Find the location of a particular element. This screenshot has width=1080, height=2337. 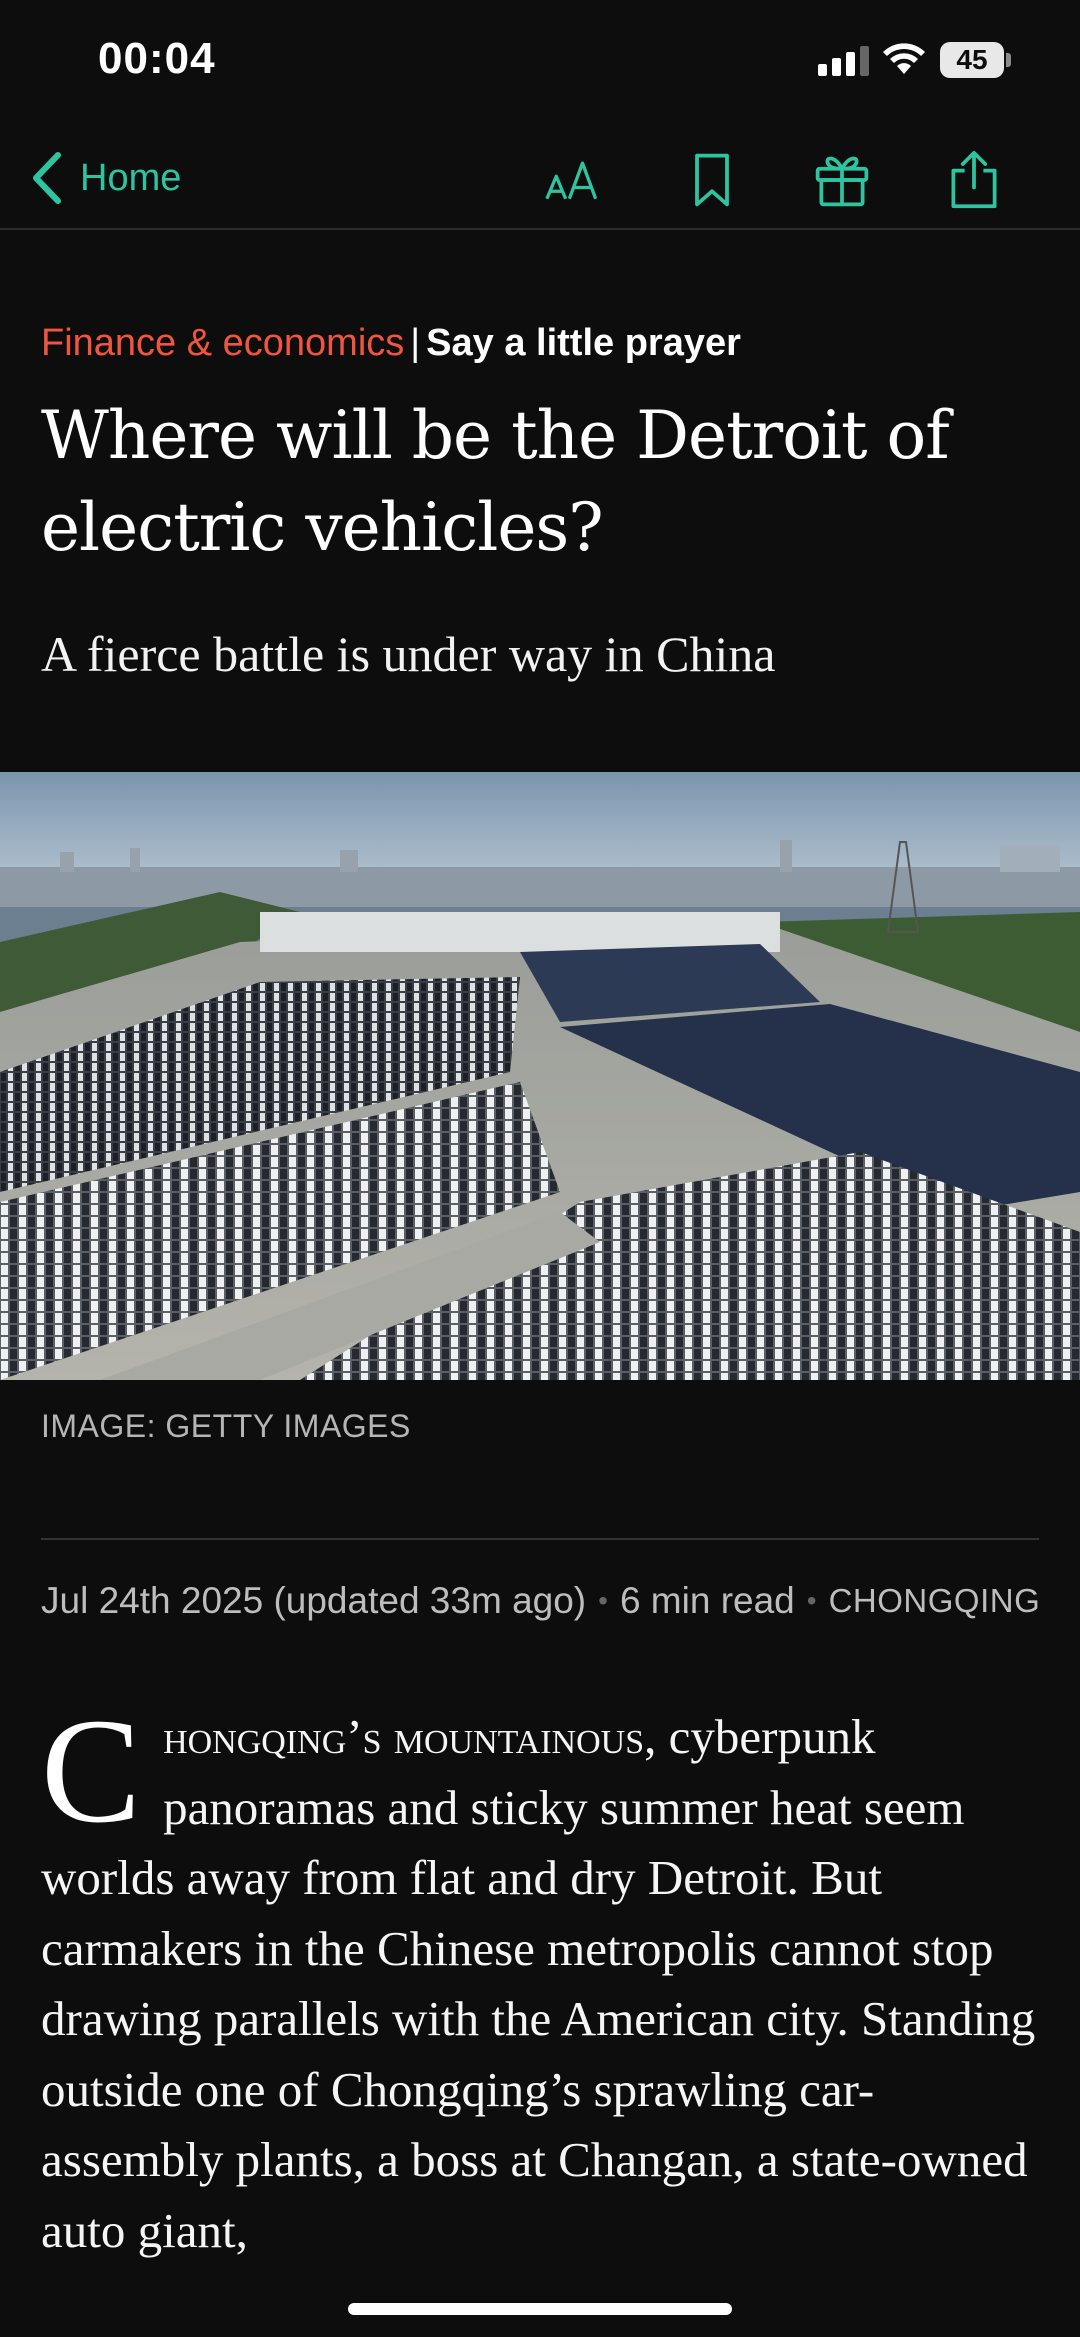

text-size-button is located at coordinates (575, 180).